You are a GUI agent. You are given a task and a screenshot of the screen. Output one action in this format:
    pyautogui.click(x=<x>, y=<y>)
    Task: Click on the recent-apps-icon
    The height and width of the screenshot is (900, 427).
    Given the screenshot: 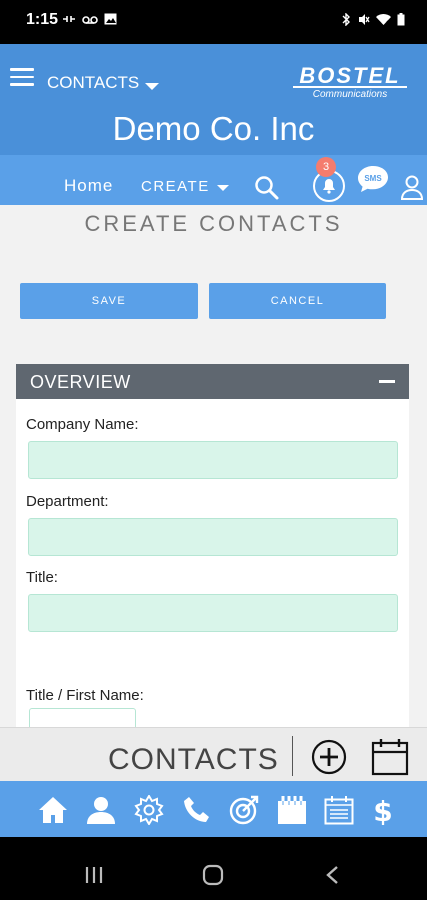 What is the action you would take?
    pyautogui.click(x=94, y=875)
    